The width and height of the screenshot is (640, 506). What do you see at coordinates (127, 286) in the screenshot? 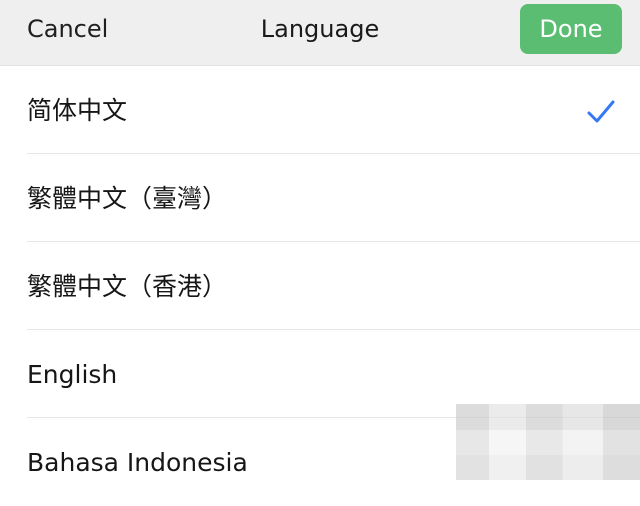
I see `language-label: 繁體中文（香港）` at bounding box center [127, 286].